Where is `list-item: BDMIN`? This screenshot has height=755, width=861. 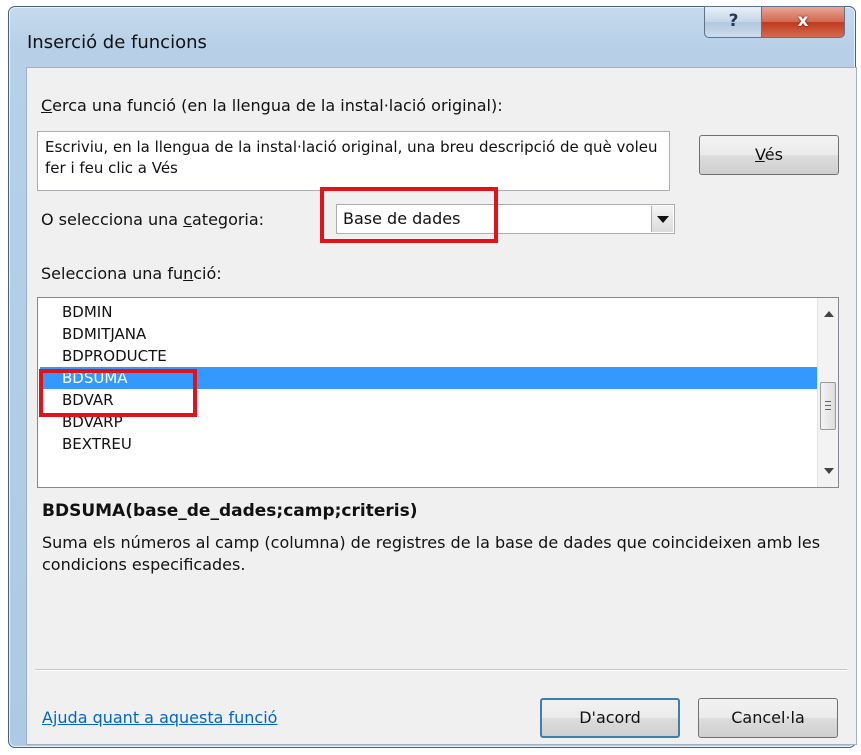
list-item: BDMIN is located at coordinates (430, 312).